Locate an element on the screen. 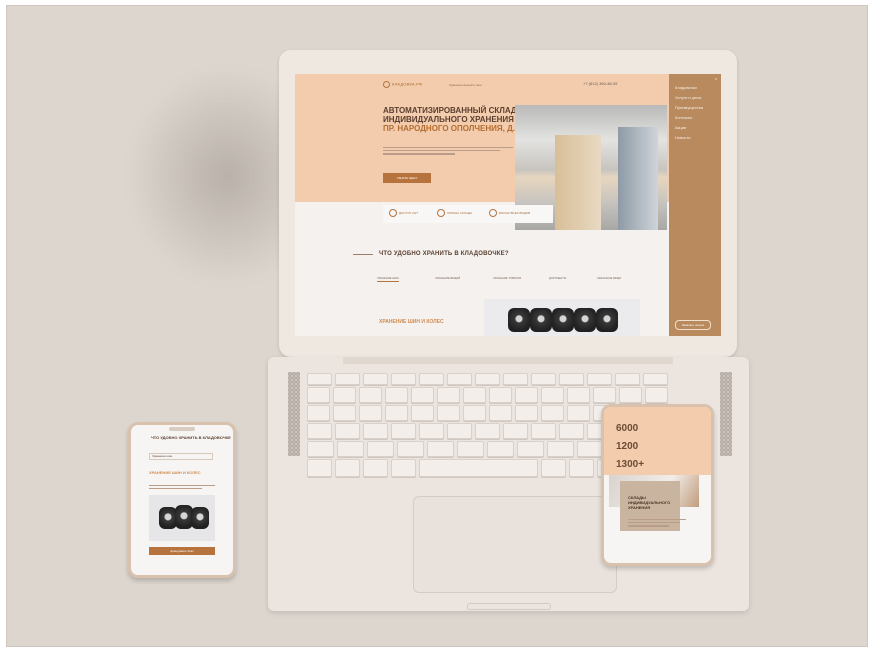 Image resolution: width=873 pixels, height=653 pixels. site-logo: КЛАДОВКА.РФ is located at coordinates (402, 84).